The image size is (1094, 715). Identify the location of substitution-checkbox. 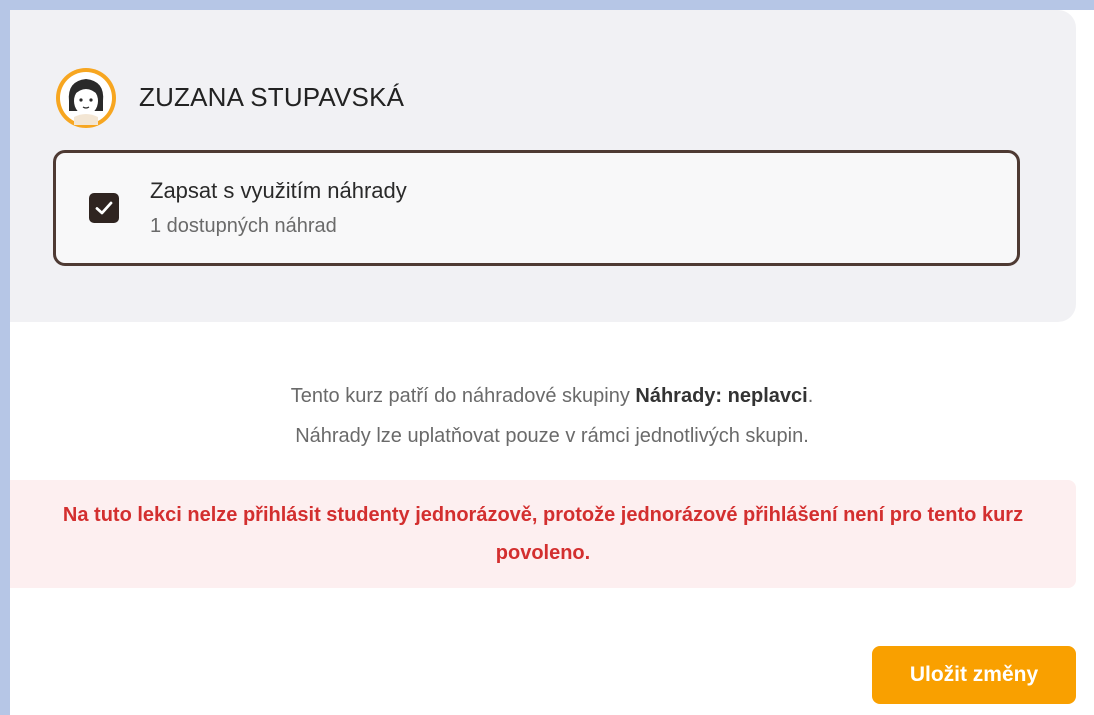
(104, 208).